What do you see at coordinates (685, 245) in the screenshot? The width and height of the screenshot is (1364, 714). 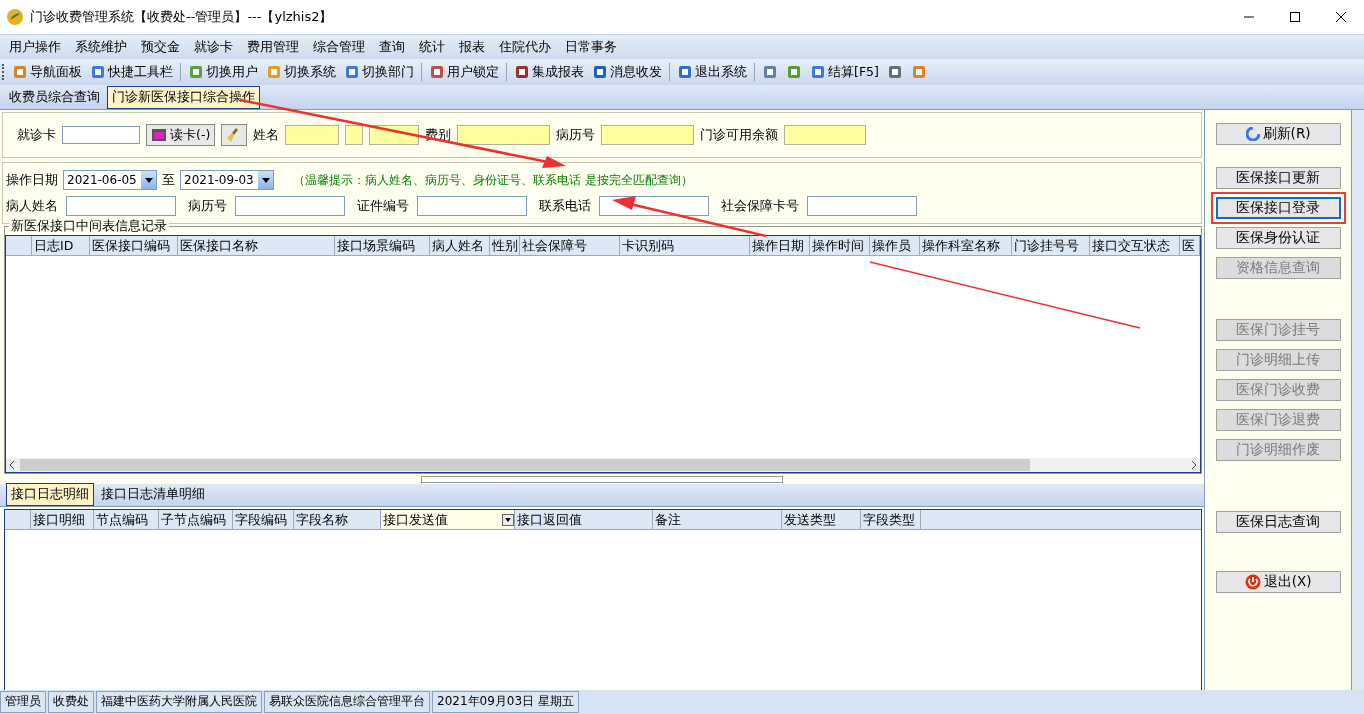 I see `column-header: 卡识别码` at bounding box center [685, 245].